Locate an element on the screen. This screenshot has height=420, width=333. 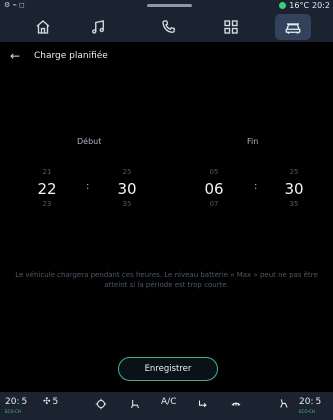
right-temperature-value: 20: is located at coordinates (306, 402).